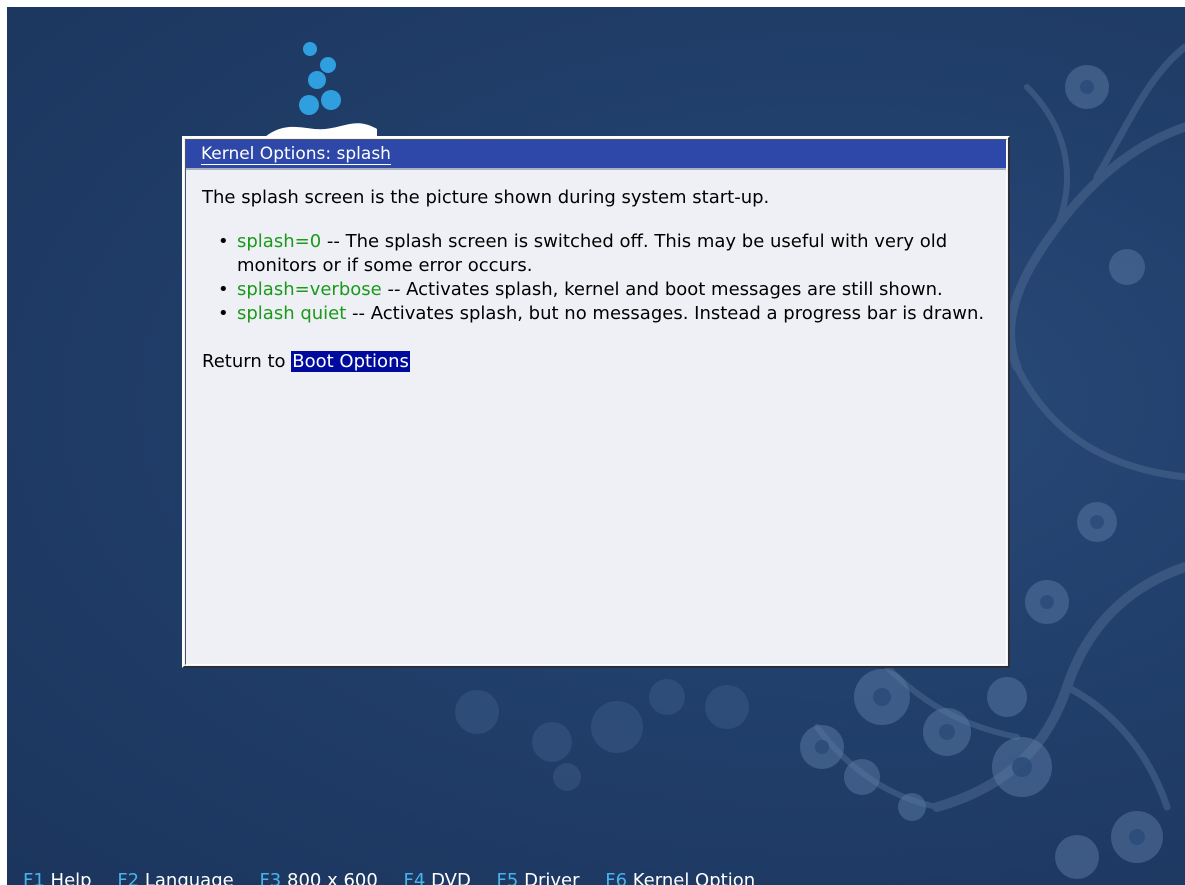  I want to click on fkey-resolution: F3 800 x 600, so click(318, 877).